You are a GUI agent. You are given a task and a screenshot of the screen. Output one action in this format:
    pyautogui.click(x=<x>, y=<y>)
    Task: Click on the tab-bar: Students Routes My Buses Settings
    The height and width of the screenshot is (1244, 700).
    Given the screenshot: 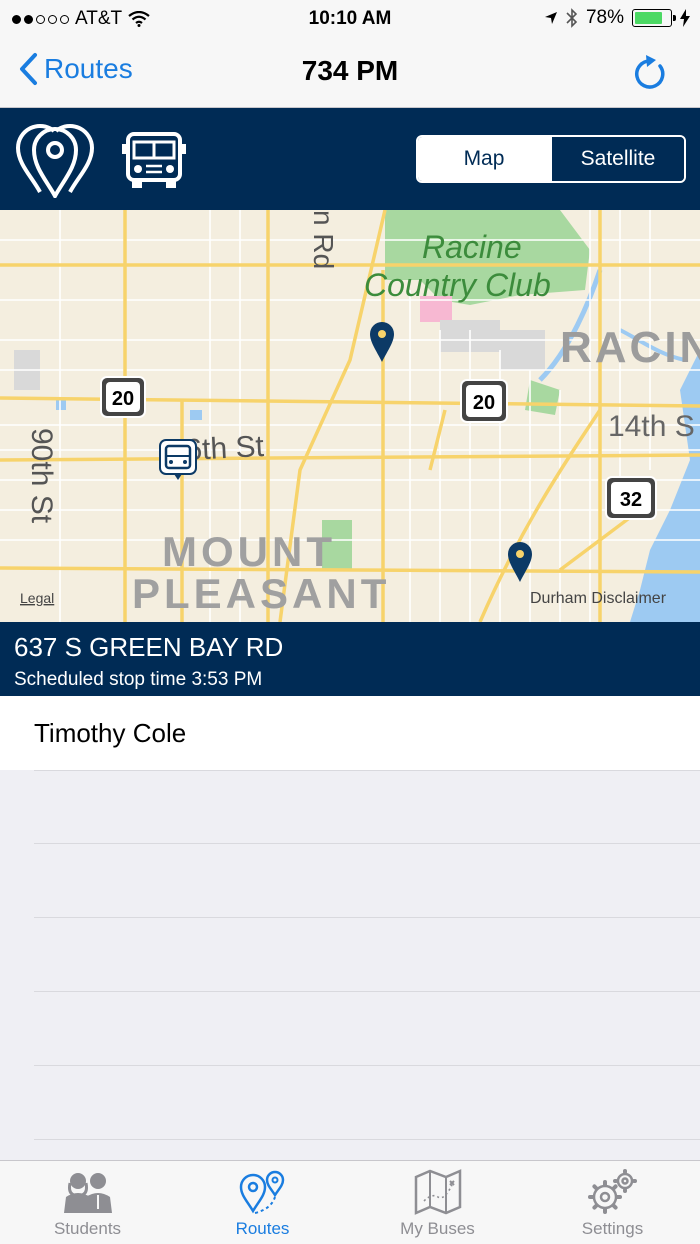 What is the action you would take?
    pyautogui.click(x=350, y=1202)
    